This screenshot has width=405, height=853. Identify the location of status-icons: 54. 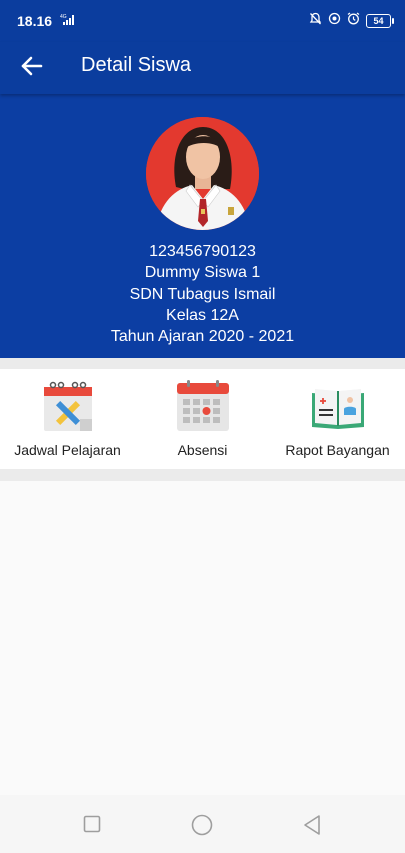
(351, 21).